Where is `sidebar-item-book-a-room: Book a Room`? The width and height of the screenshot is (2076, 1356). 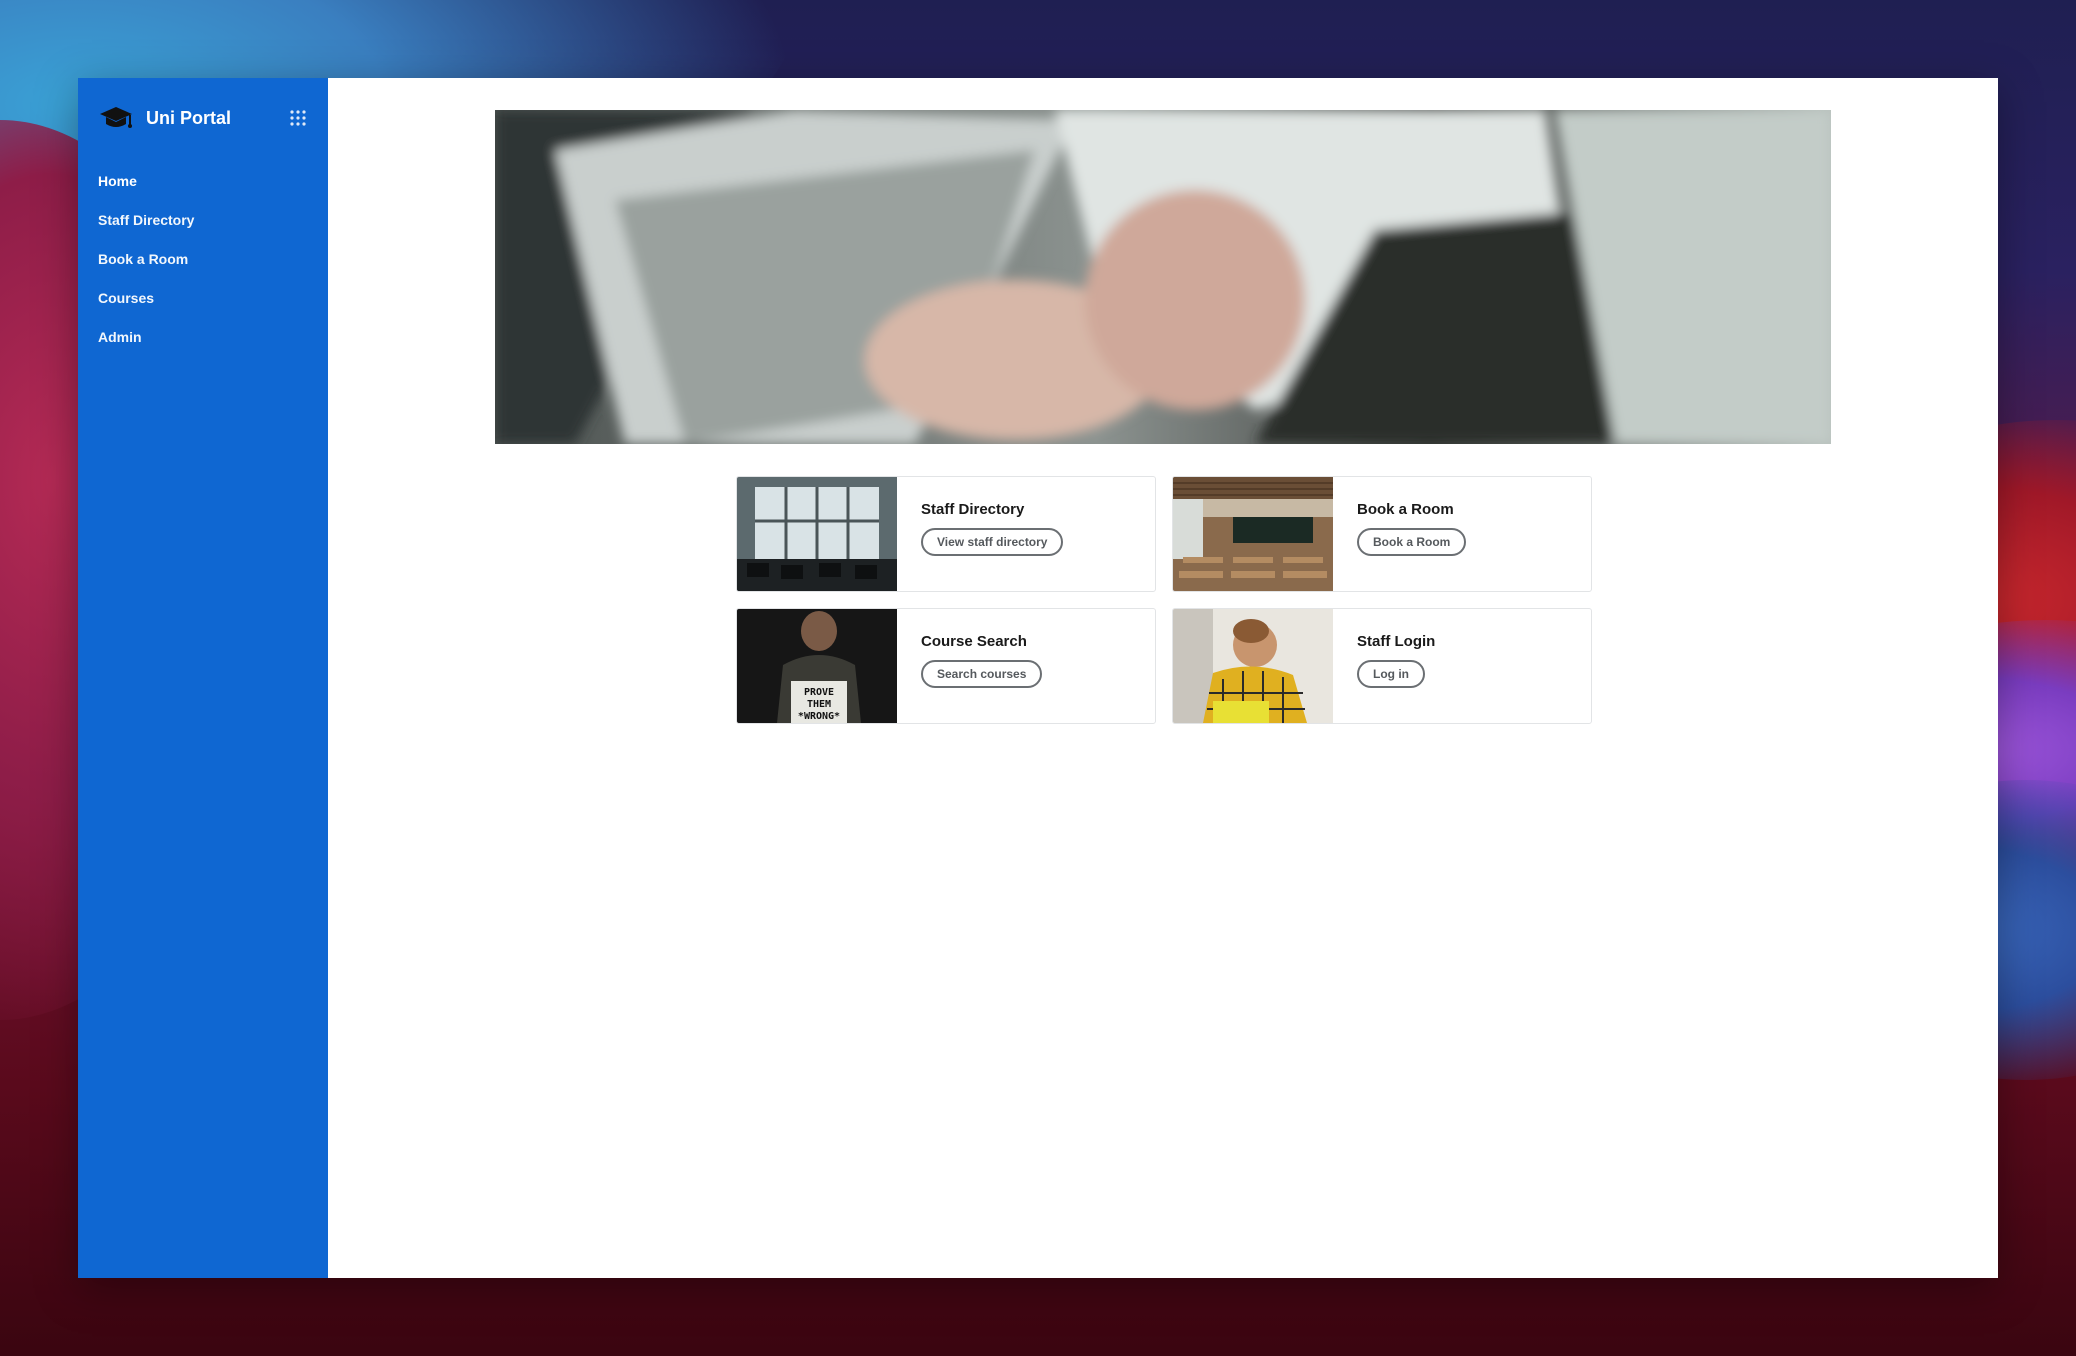 sidebar-item-book-a-room: Book a Room is located at coordinates (203, 259).